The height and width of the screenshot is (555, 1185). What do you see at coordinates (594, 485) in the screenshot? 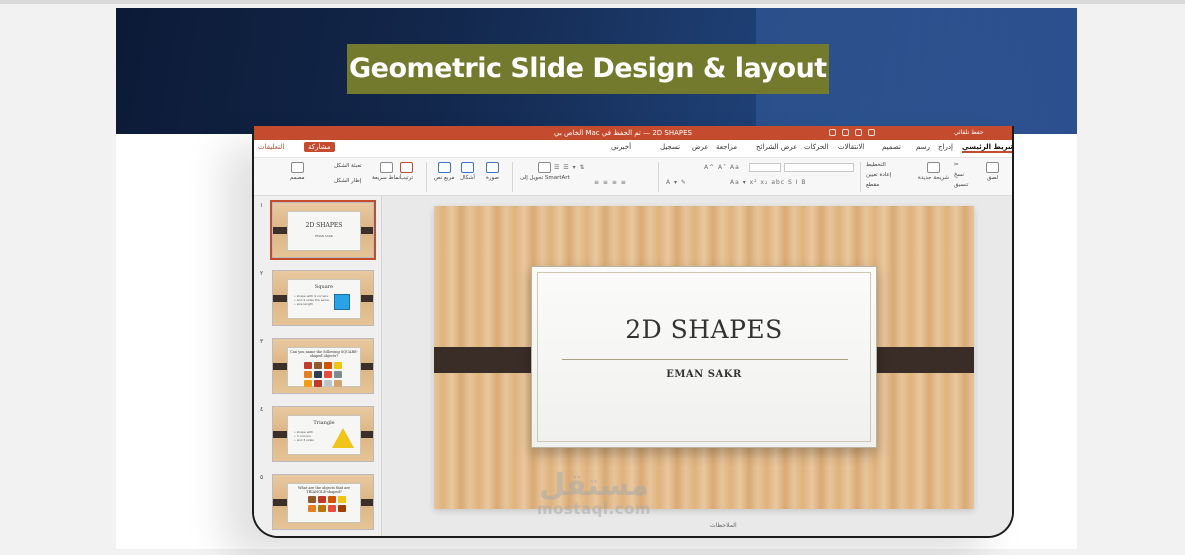
I see `watermark-arabic: مستقل` at bounding box center [594, 485].